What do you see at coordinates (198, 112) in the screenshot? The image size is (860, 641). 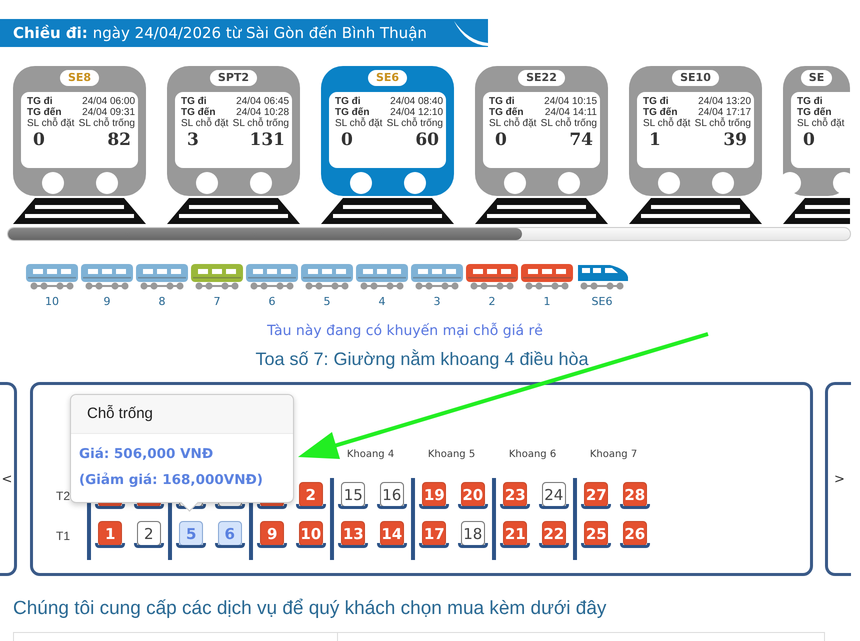 I see `arrive-label: TG đến` at bounding box center [198, 112].